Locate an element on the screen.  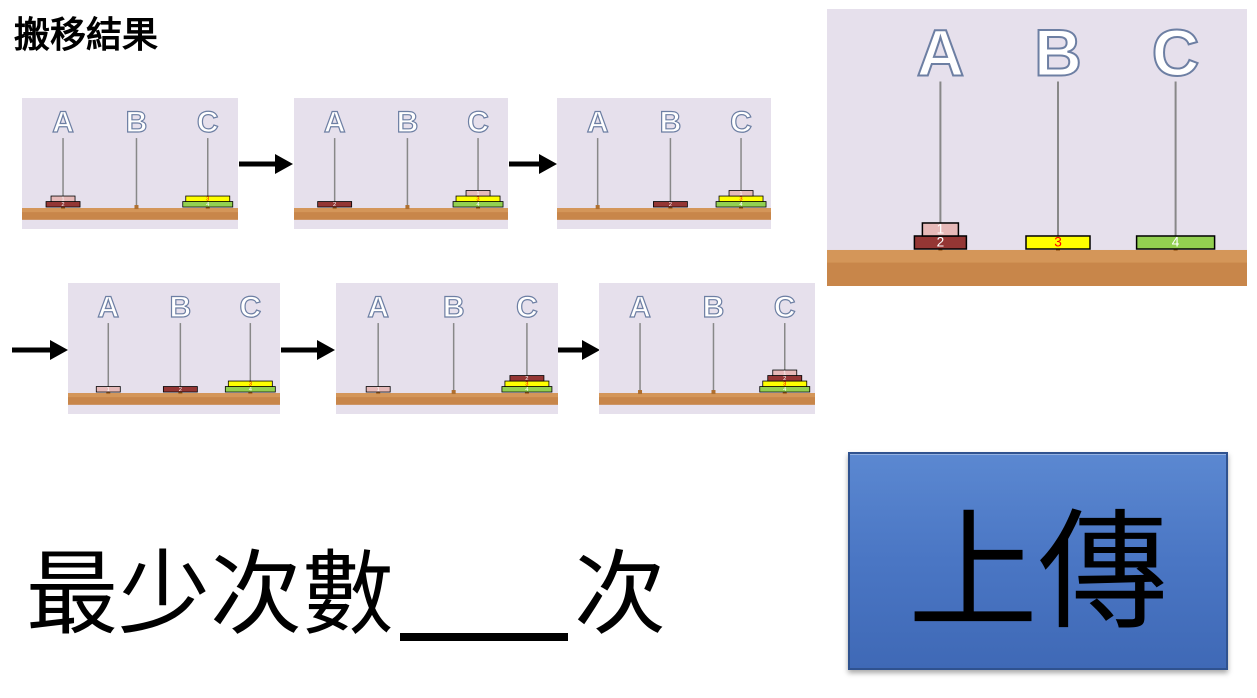
step-panel-6: ABC4321 is located at coordinates (707, 348).